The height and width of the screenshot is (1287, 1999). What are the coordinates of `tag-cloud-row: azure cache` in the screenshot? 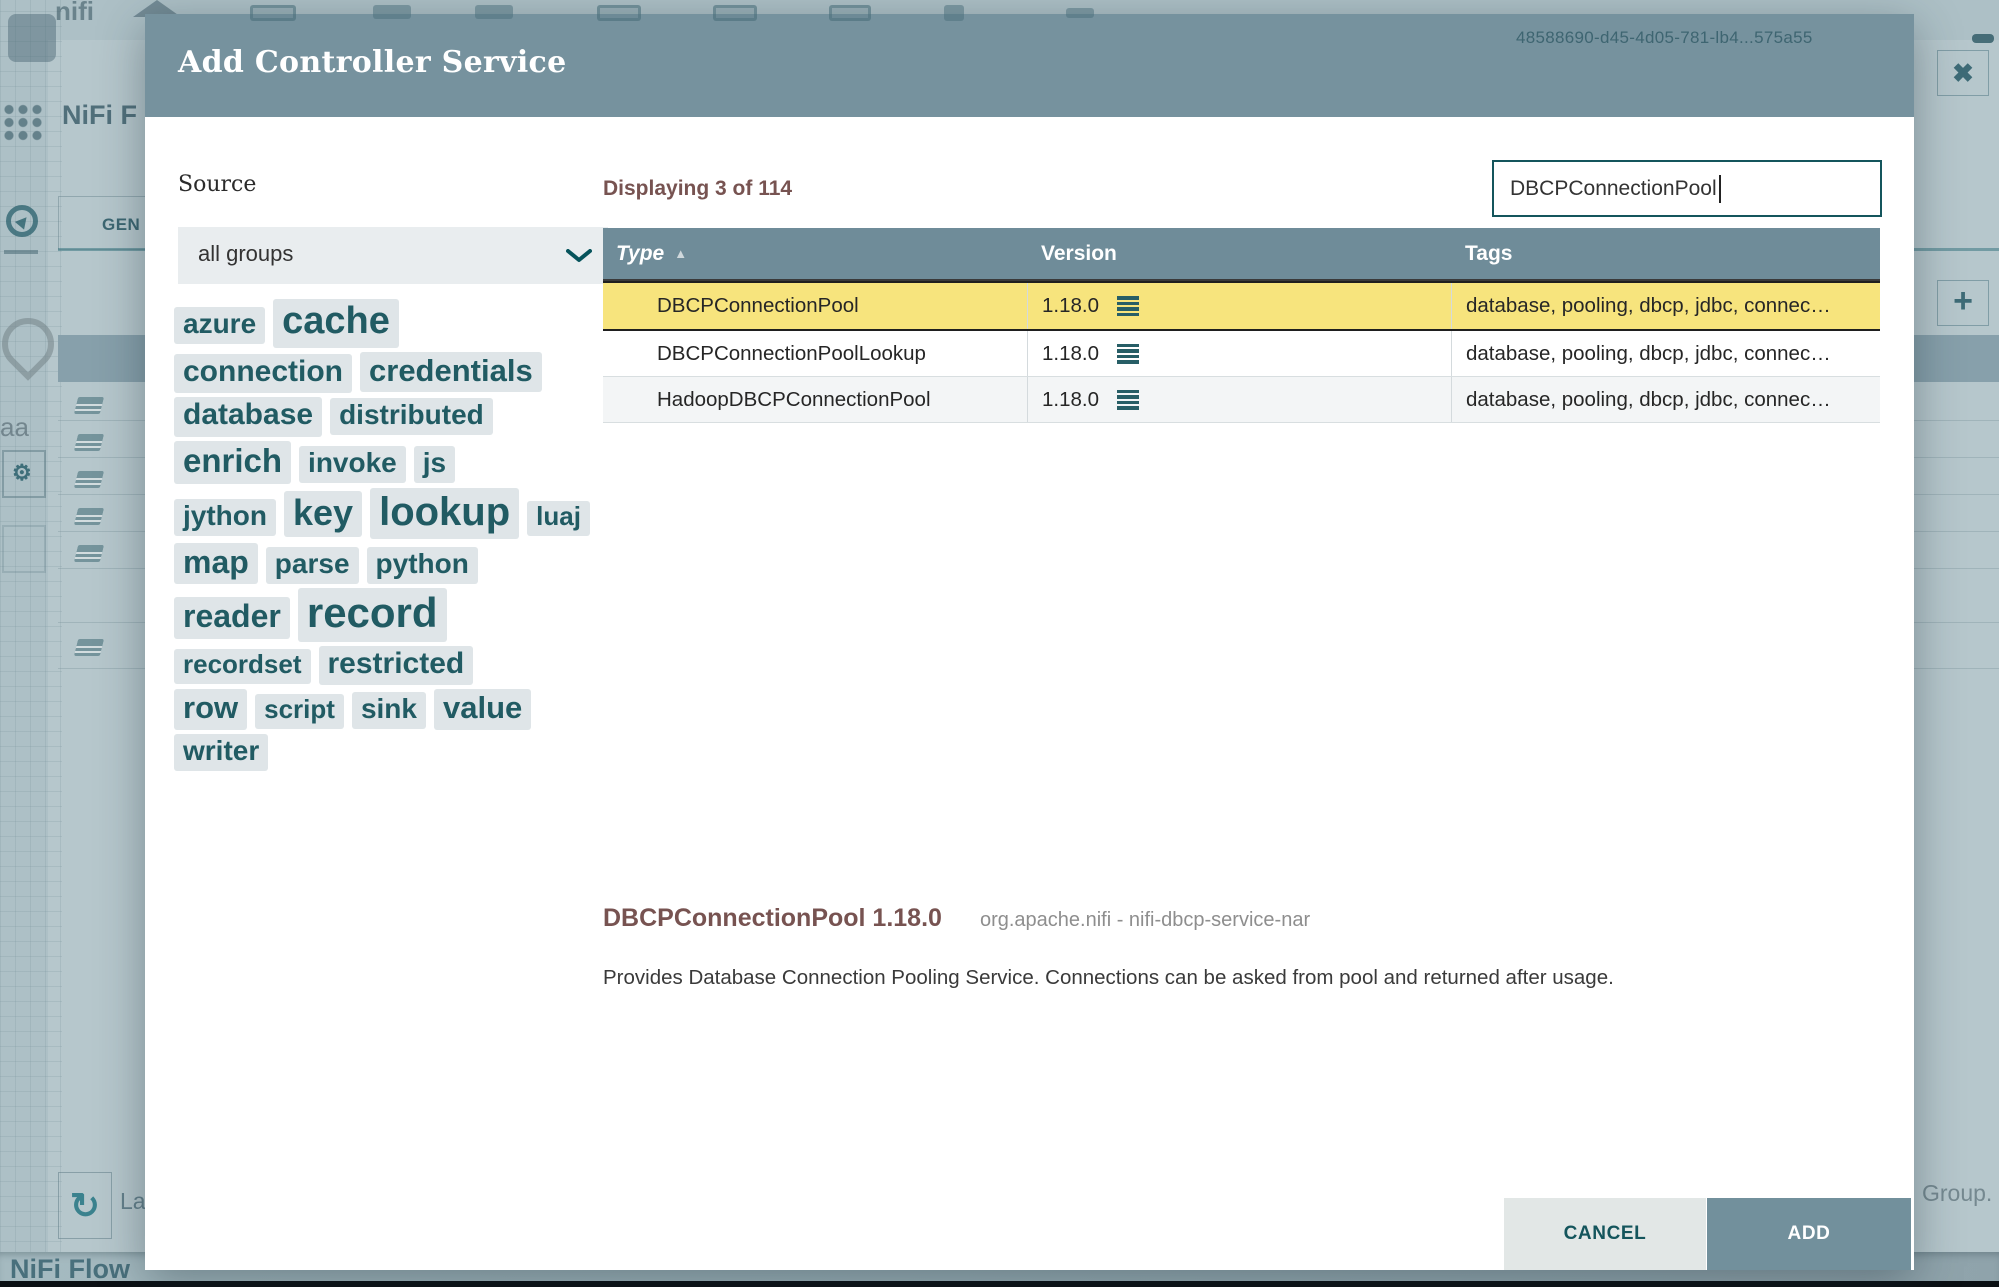 It's located at (397, 323).